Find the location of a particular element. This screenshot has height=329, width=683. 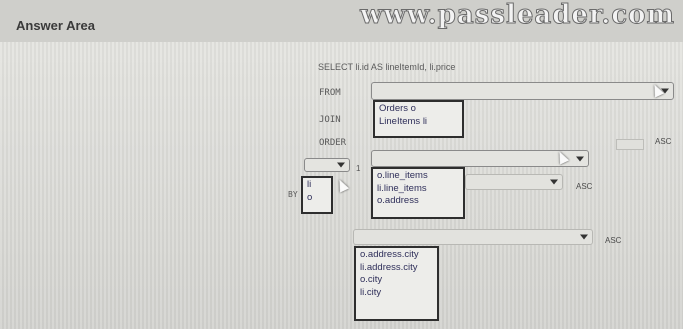

join-keyword: JOIN is located at coordinates (330, 120).